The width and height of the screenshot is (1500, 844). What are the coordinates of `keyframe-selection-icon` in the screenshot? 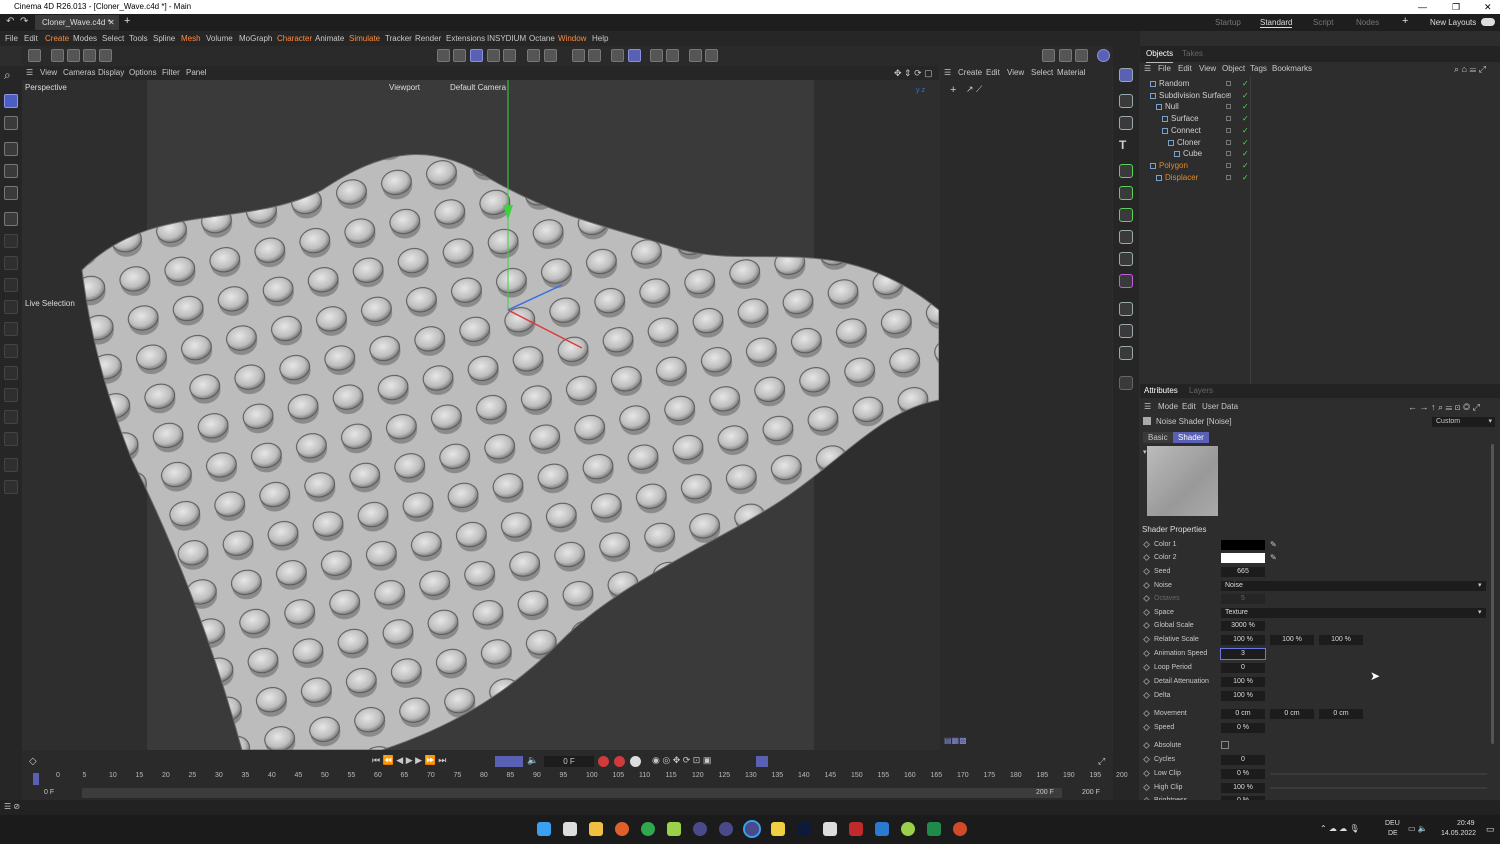 It's located at (635, 761).